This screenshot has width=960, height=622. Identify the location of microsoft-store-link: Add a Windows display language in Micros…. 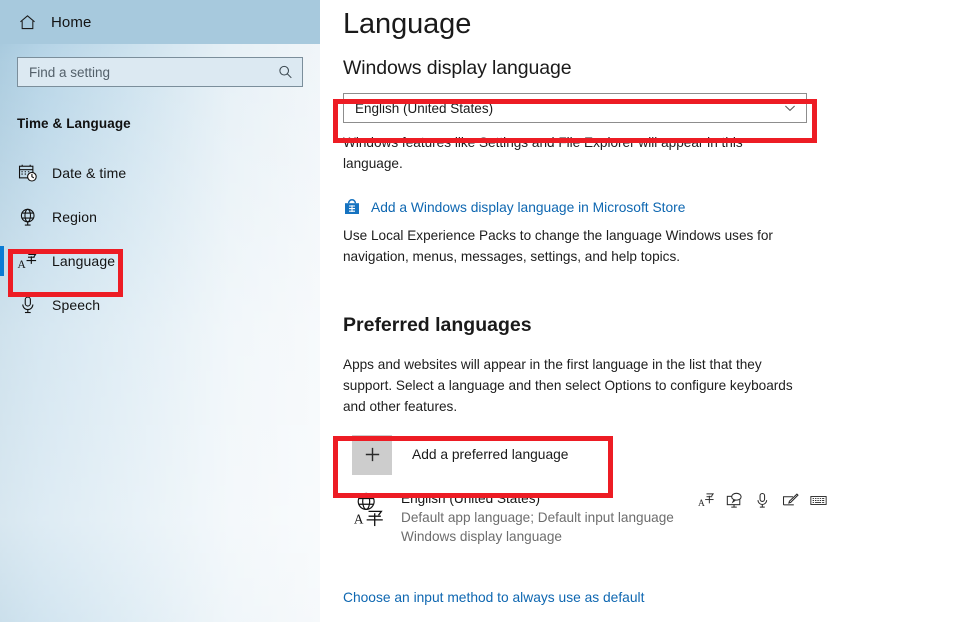
(528, 207).